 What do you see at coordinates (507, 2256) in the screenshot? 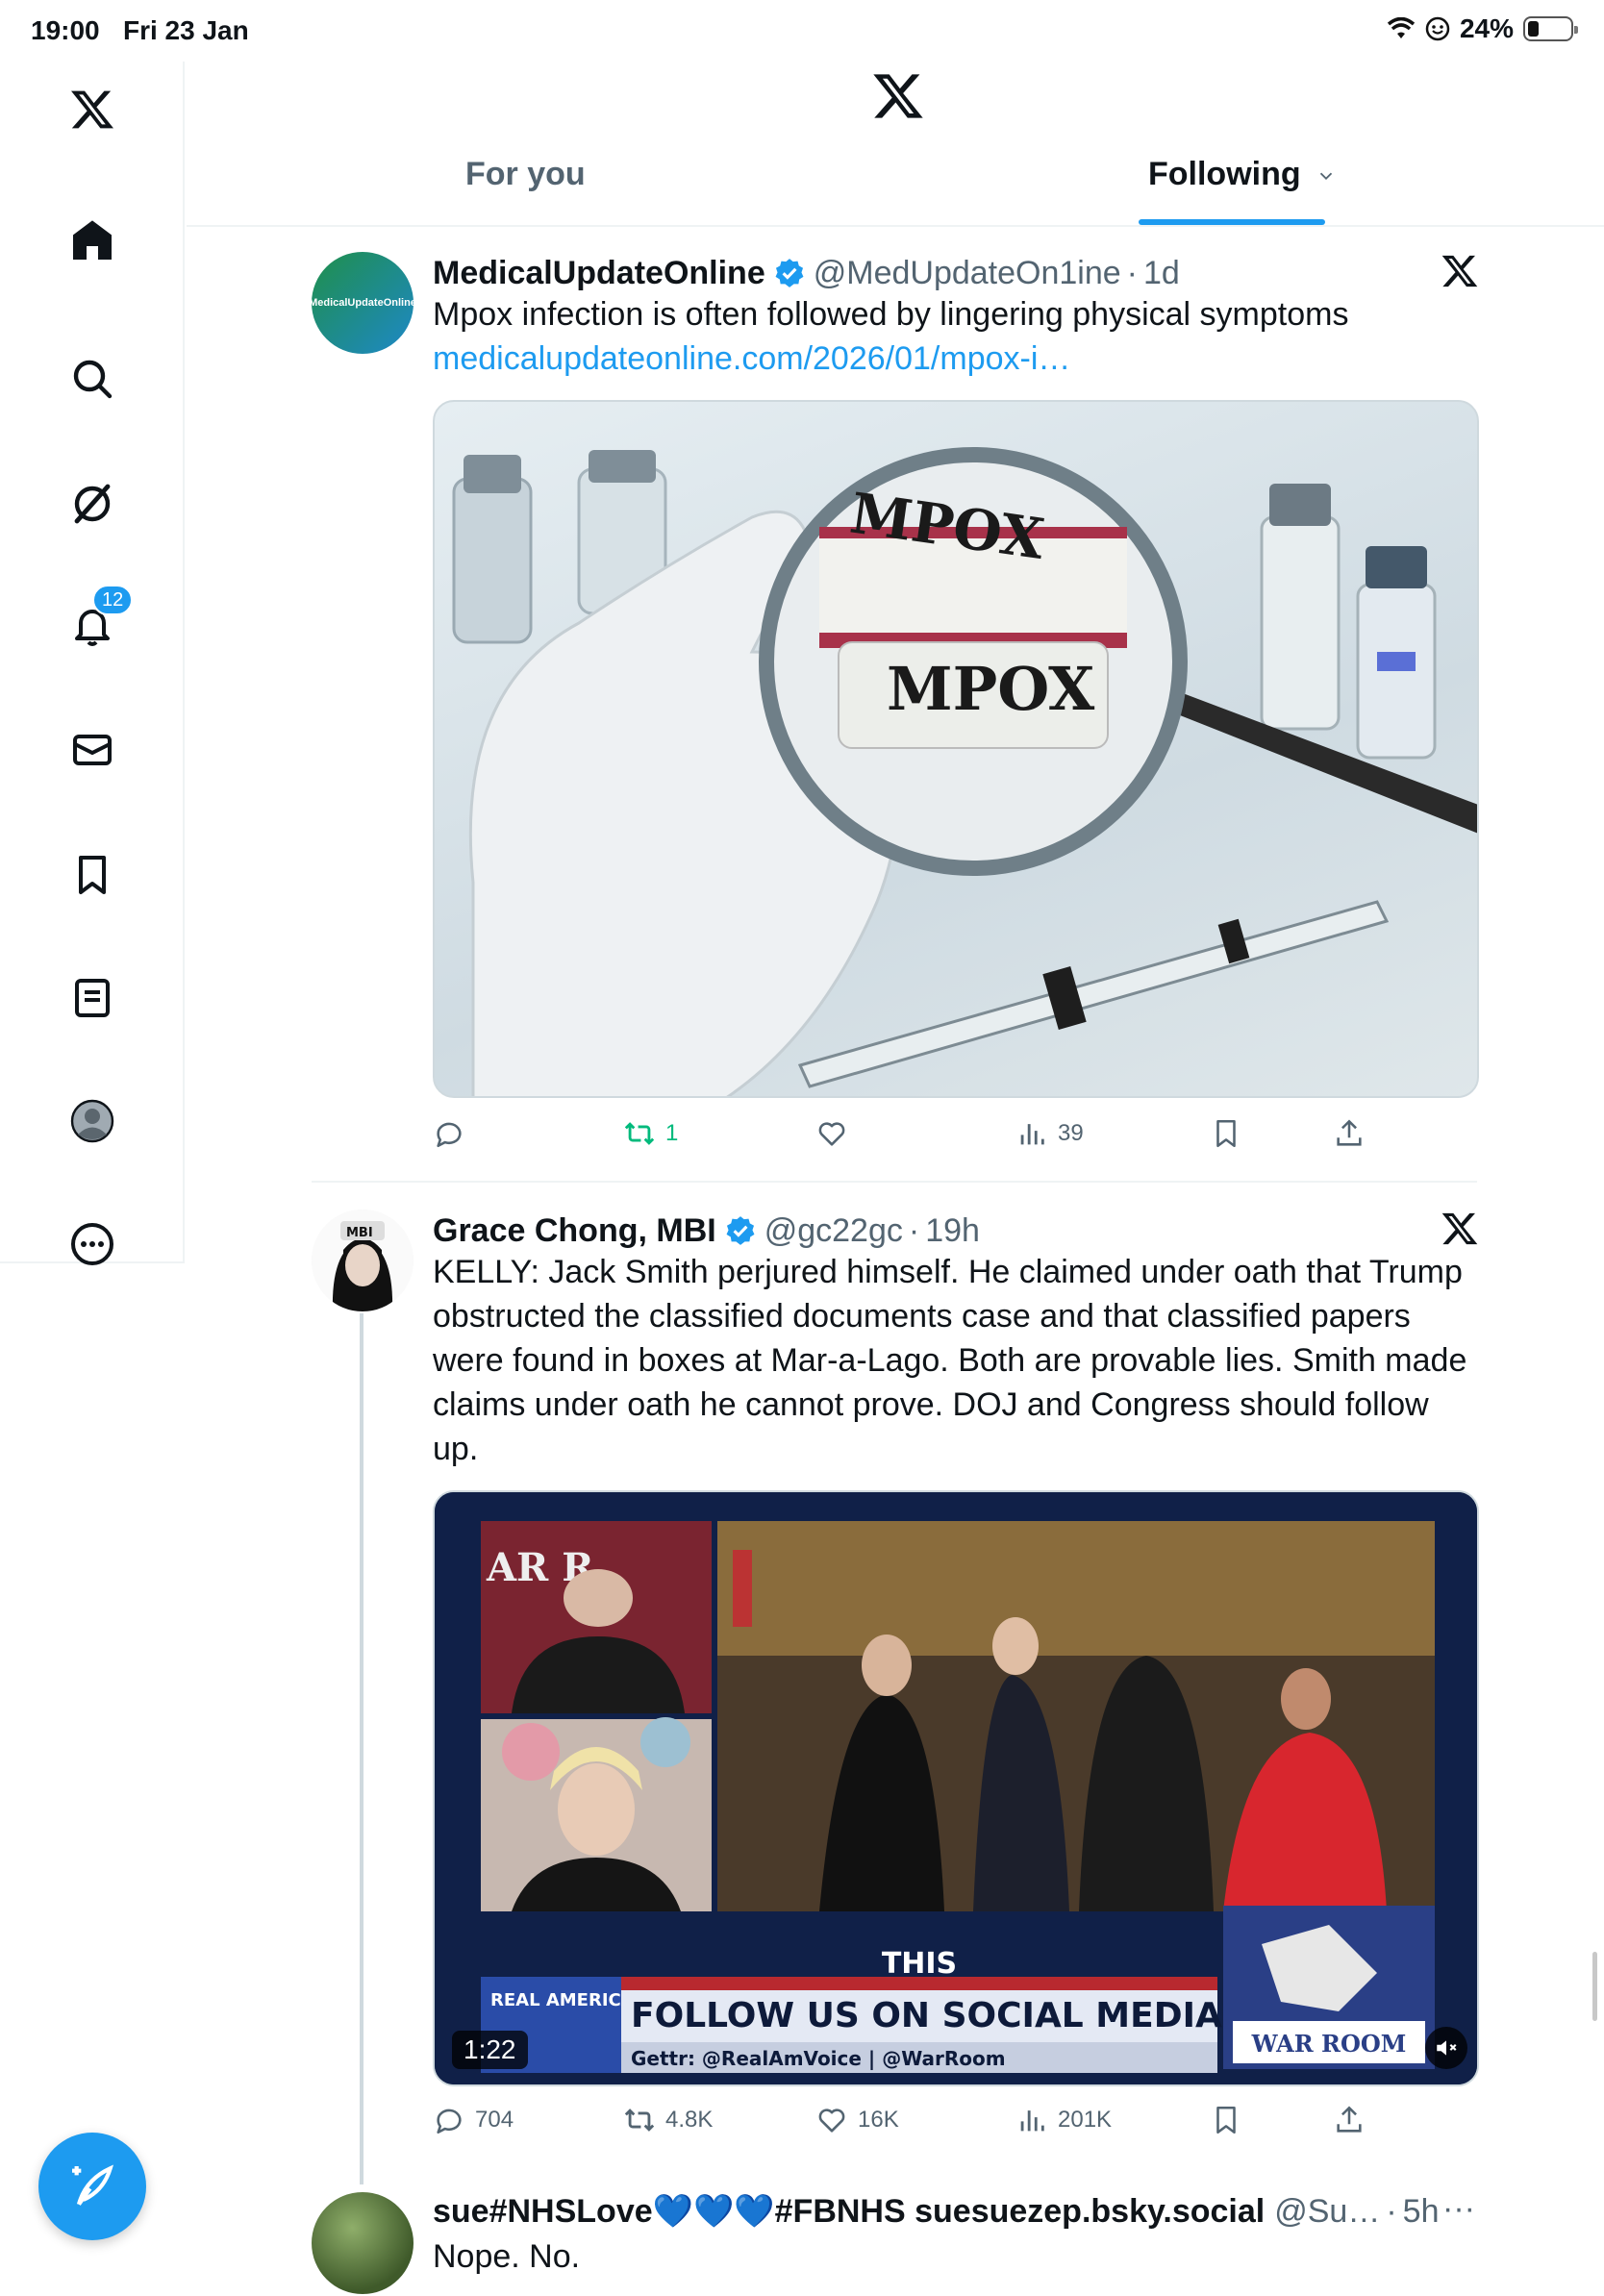
I see `post-text: Nope. No.` at bounding box center [507, 2256].